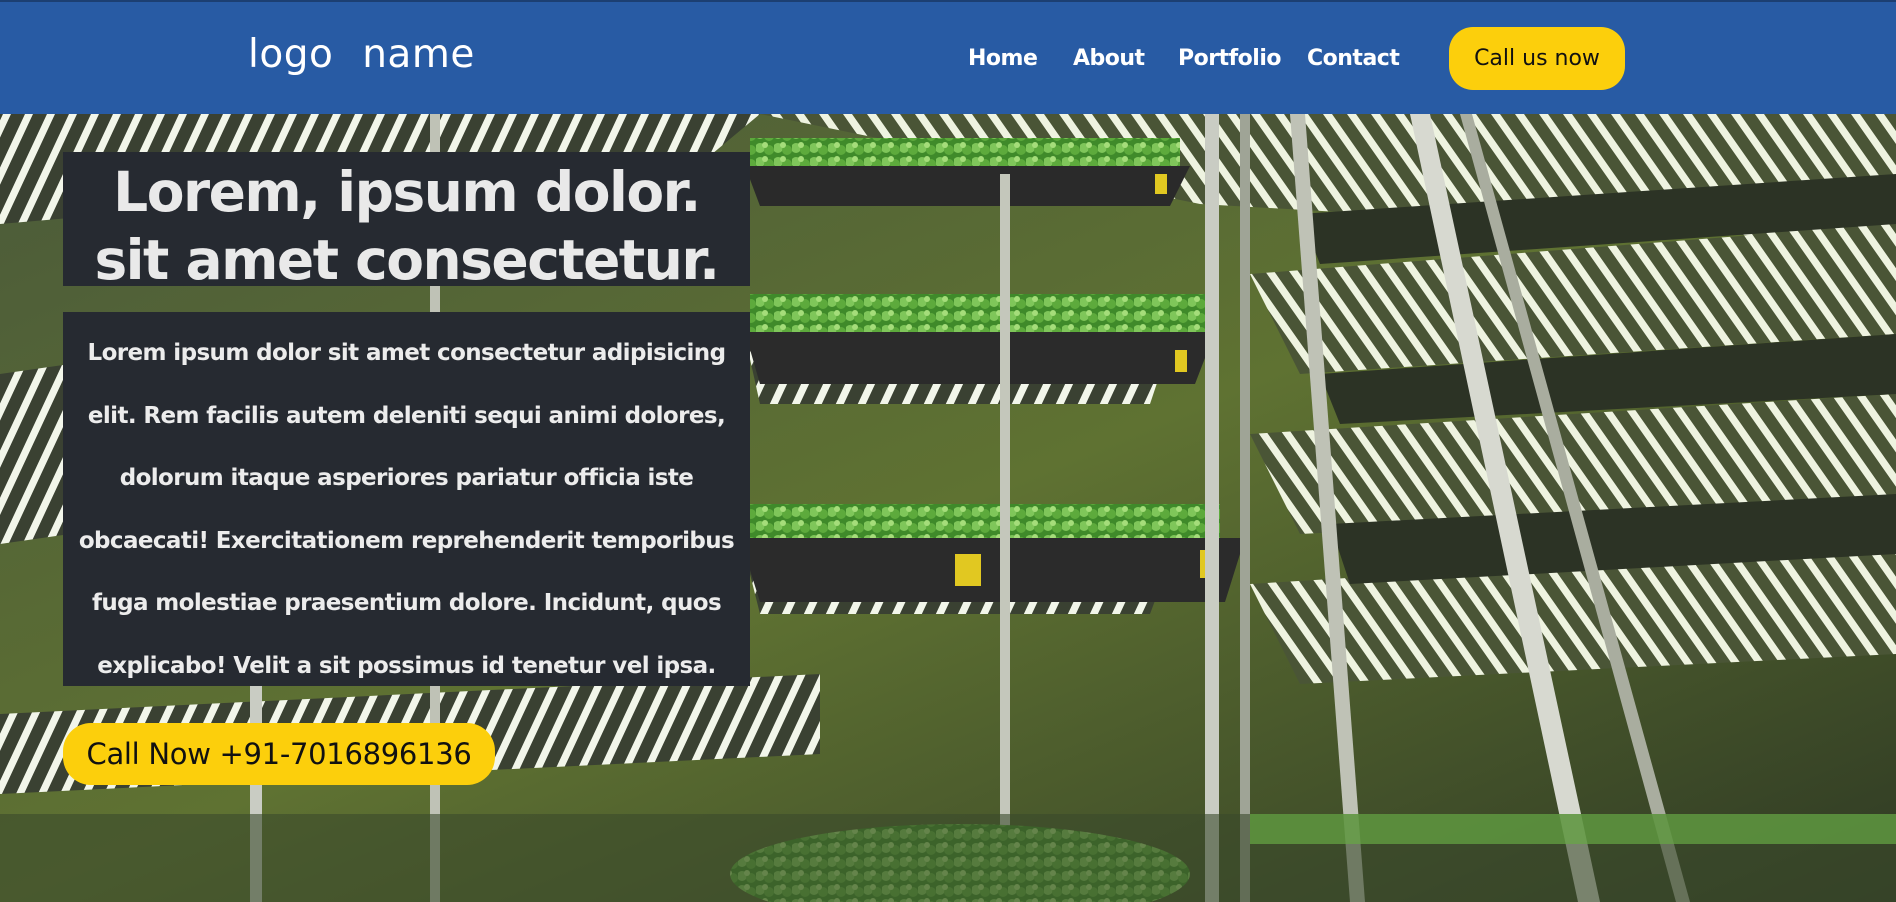 The image size is (1896, 902). What do you see at coordinates (1230, 58) in the screenshot?
I see `nav-portfolio: Portfolio` at bounding box center [1230, 58].